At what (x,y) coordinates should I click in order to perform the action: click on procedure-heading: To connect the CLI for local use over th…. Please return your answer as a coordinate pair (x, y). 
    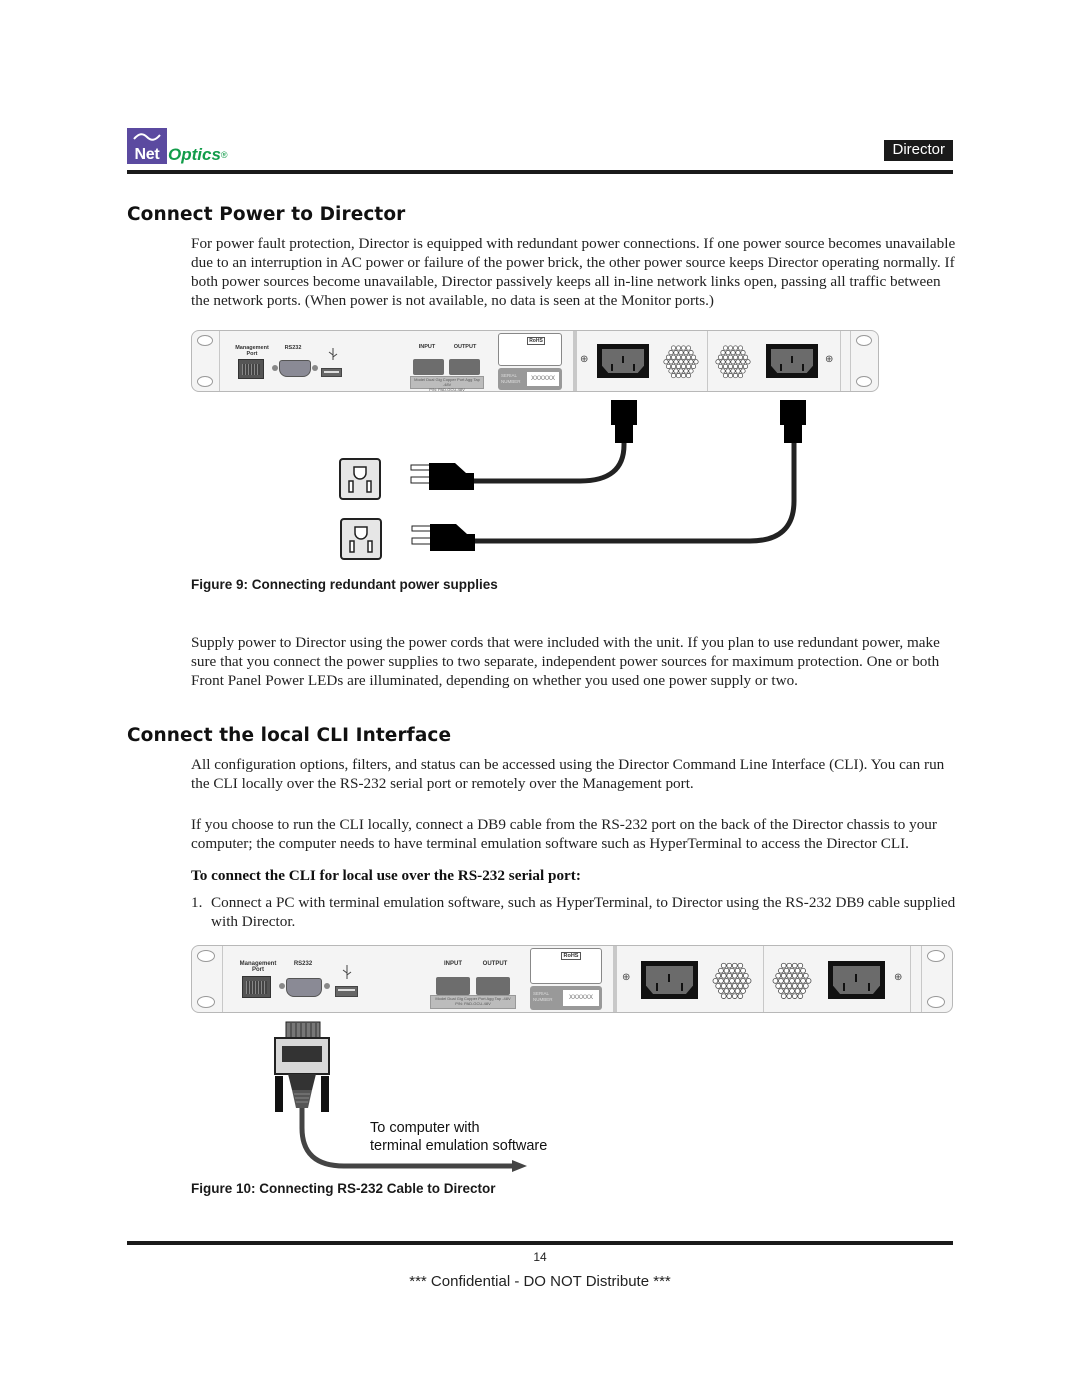
    Looking at the image, I should click on (386, 875).